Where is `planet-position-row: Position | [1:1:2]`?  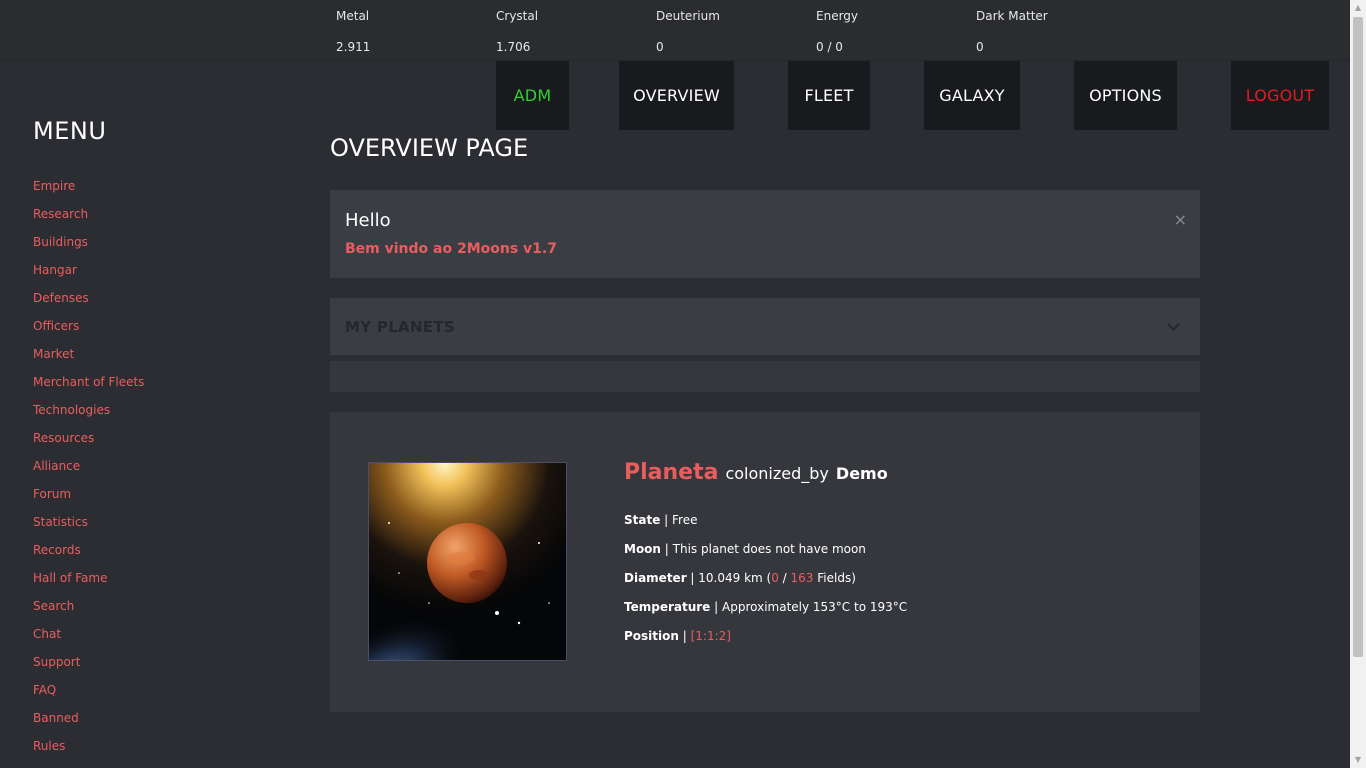
planet-position-row: Position | [1:1:2] is located at coordinates (765, 643).